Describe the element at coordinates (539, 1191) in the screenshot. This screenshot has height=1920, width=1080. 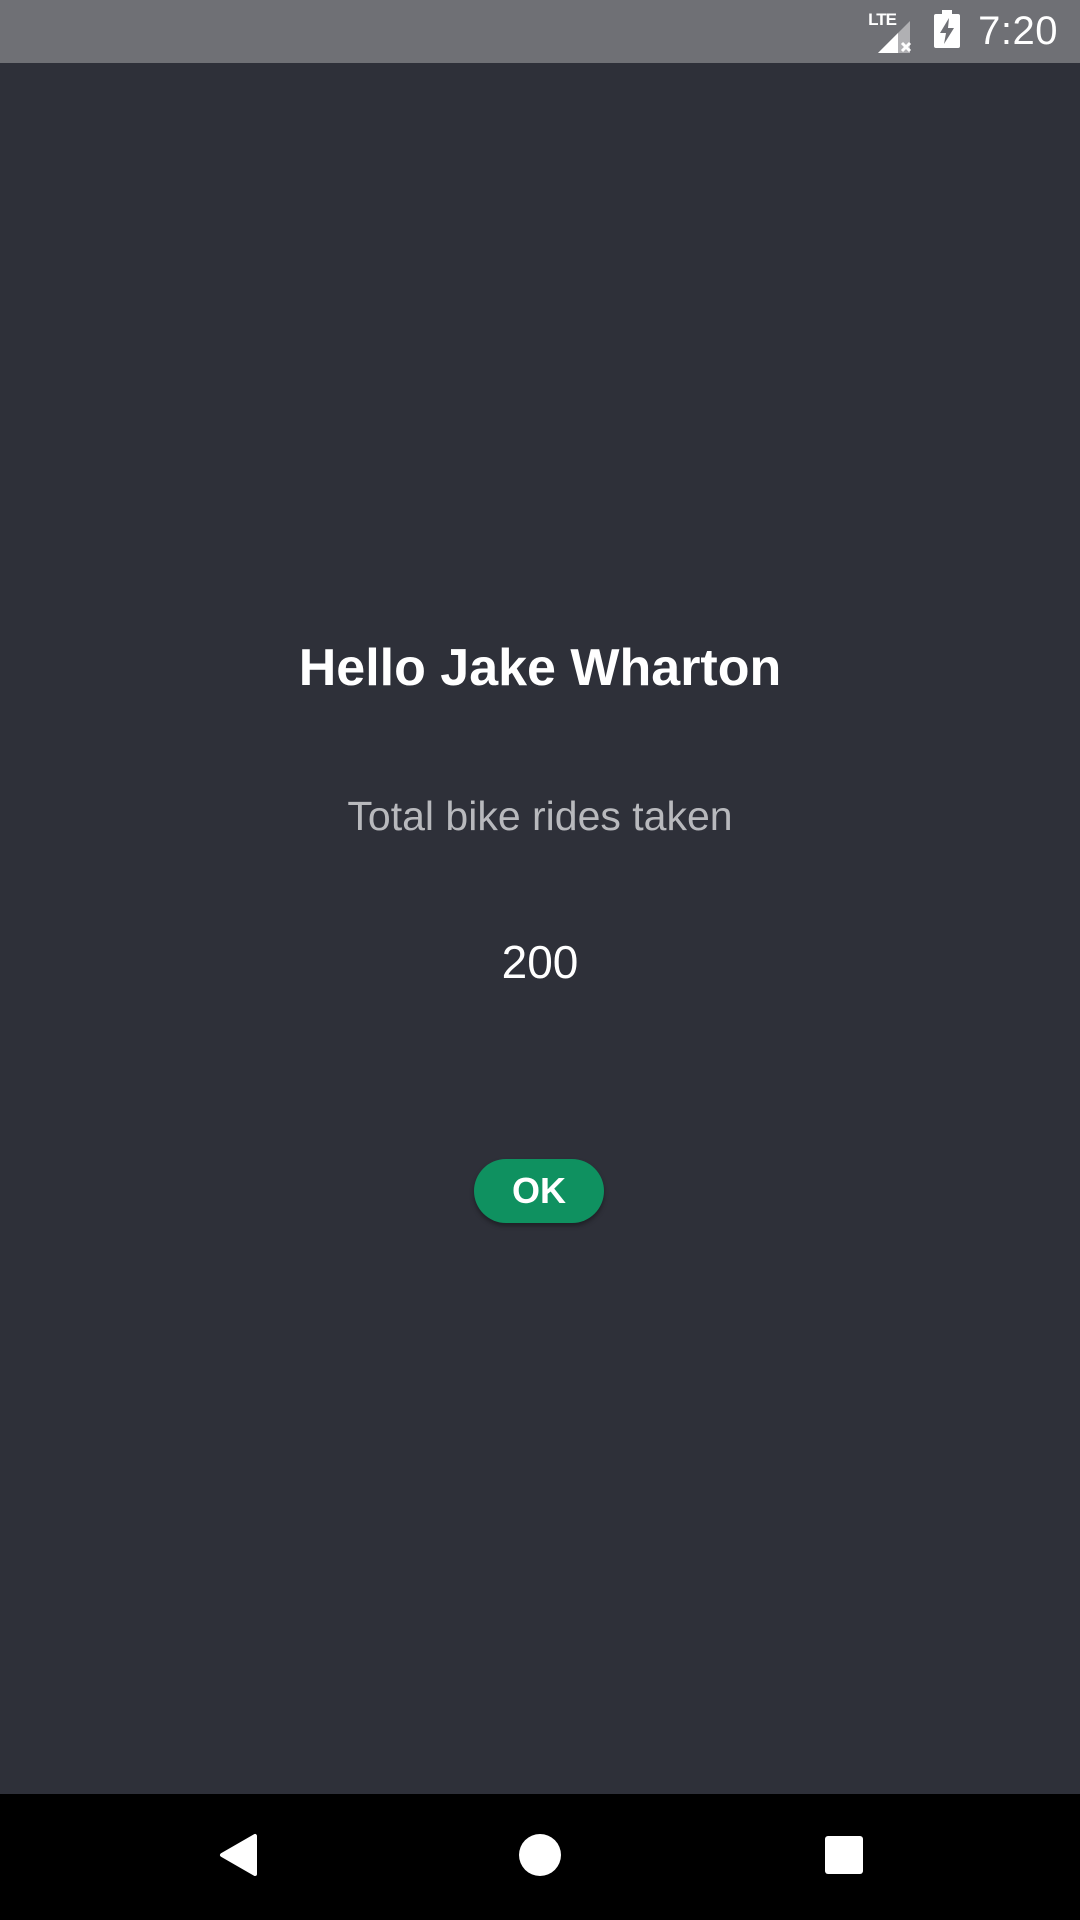
I see `ok-button: OK` at that location.